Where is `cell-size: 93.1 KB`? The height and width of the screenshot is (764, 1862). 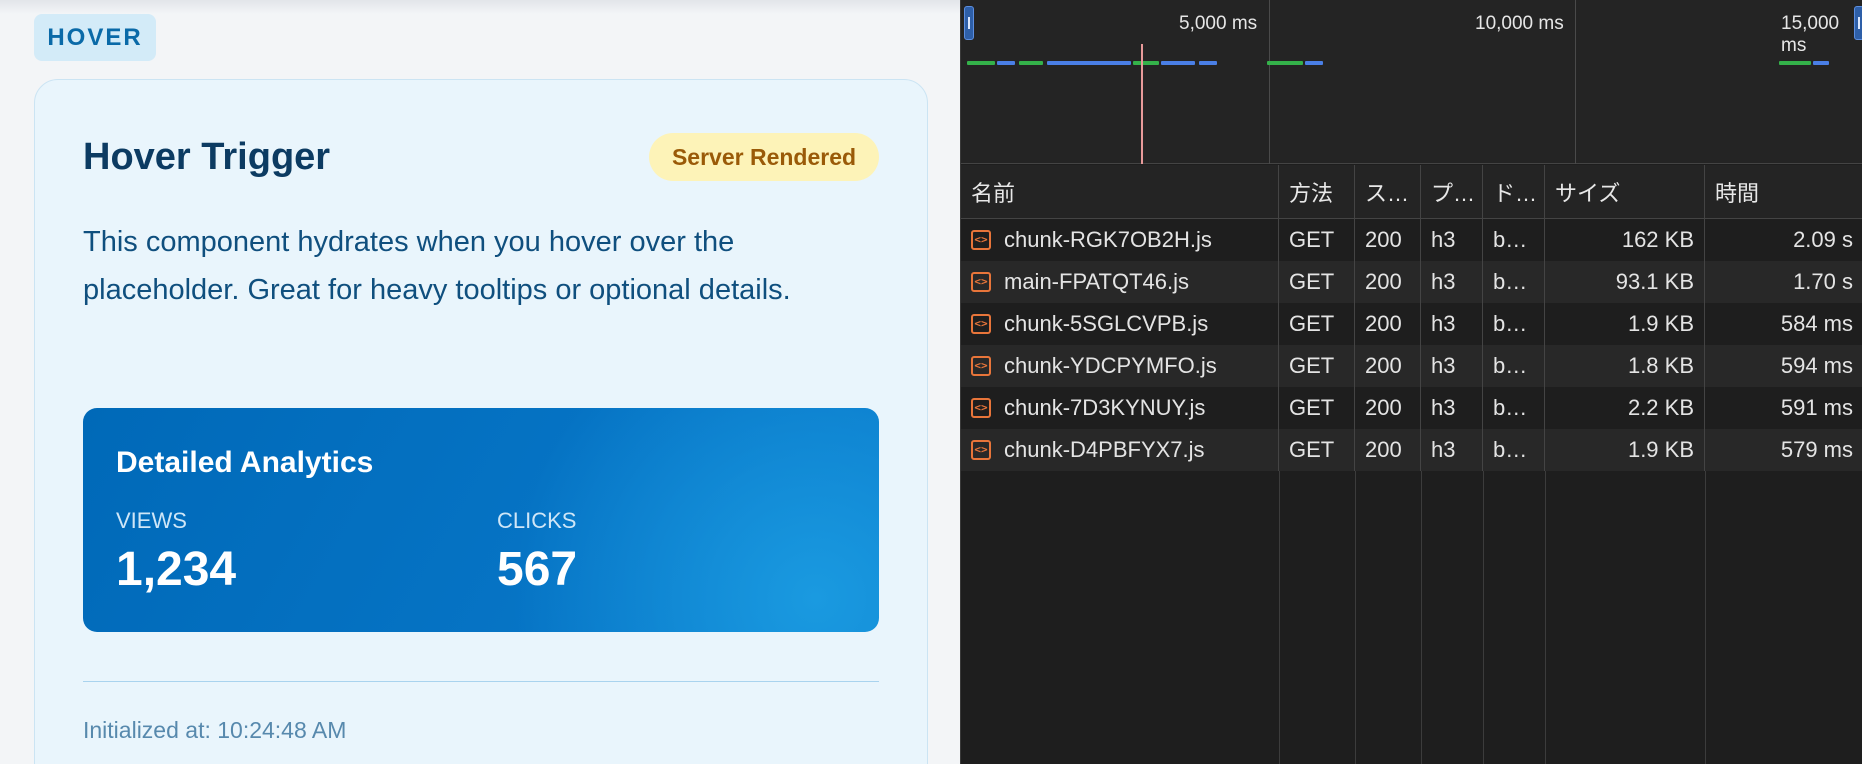 cell-size: 93.1 KB is located at coordinates (1625, 282).